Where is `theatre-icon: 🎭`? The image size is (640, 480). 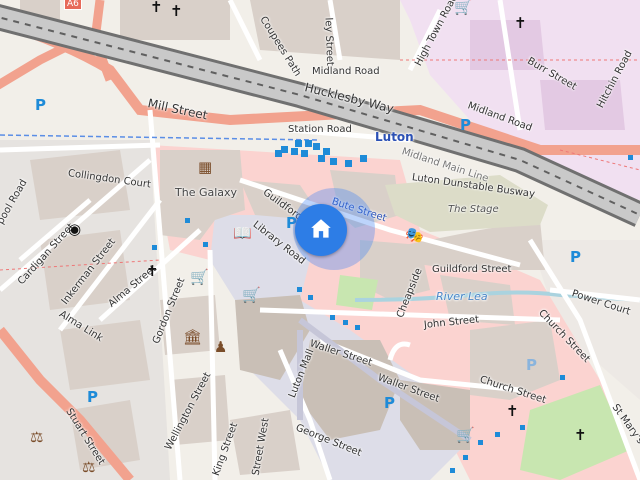
theatre-icon: 🎭 is located at coordinates (414, 235).